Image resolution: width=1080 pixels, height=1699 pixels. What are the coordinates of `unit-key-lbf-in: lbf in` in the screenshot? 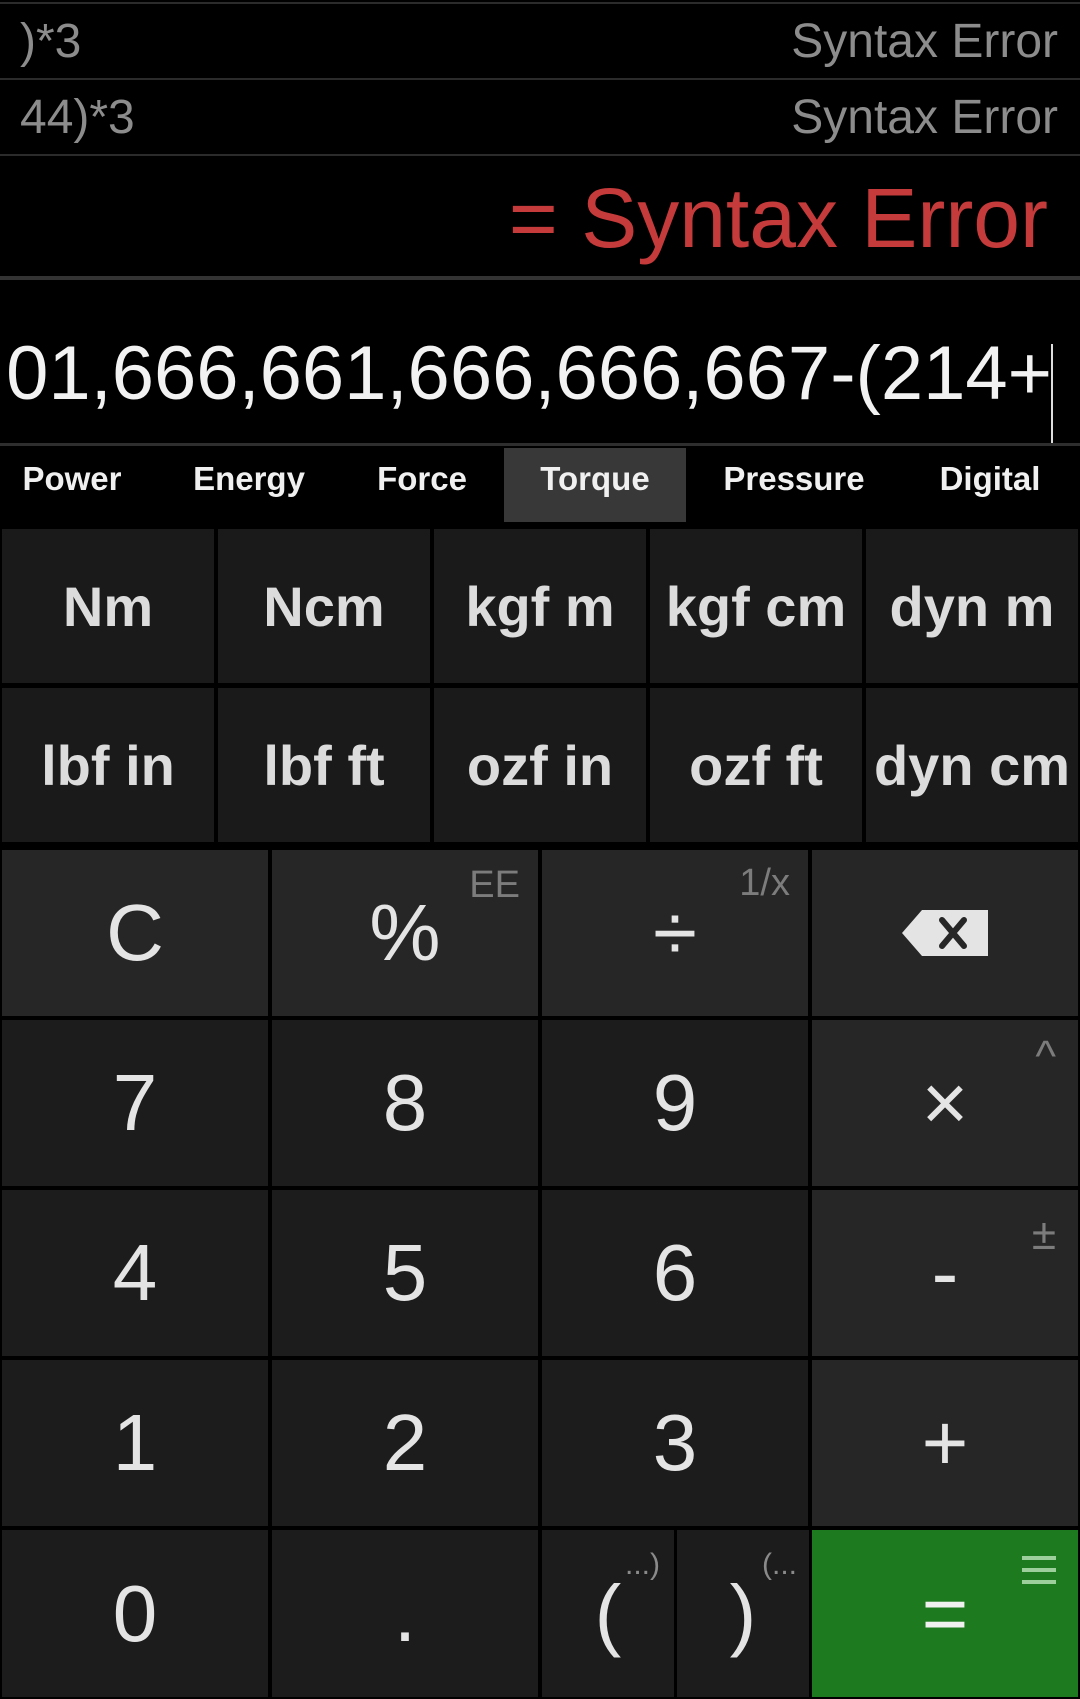 It's located at (108, 765).